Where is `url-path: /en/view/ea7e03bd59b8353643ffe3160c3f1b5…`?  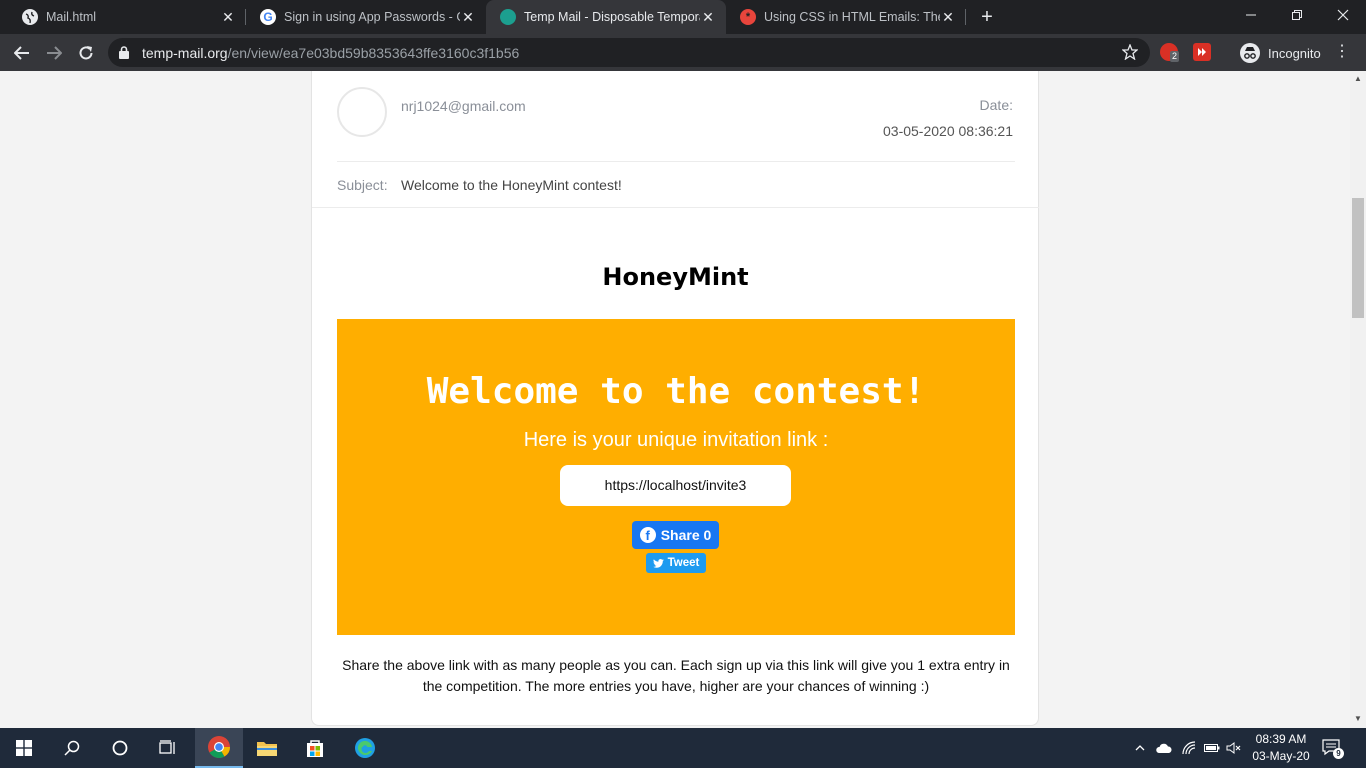 url-path: /en/view/ea7e03bd59b8353643ffe3160c3f1b5… is located at coordinates (373, 53).